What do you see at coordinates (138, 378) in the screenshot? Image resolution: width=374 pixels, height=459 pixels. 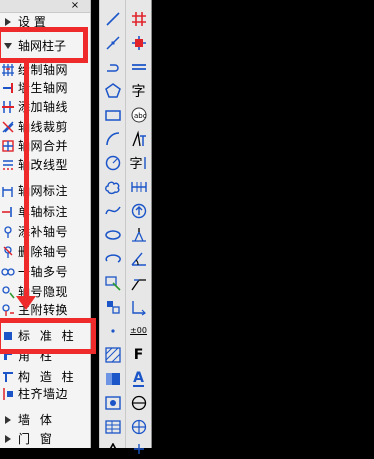 I see `text-a-icon: A` at bounding box center [138, 378].